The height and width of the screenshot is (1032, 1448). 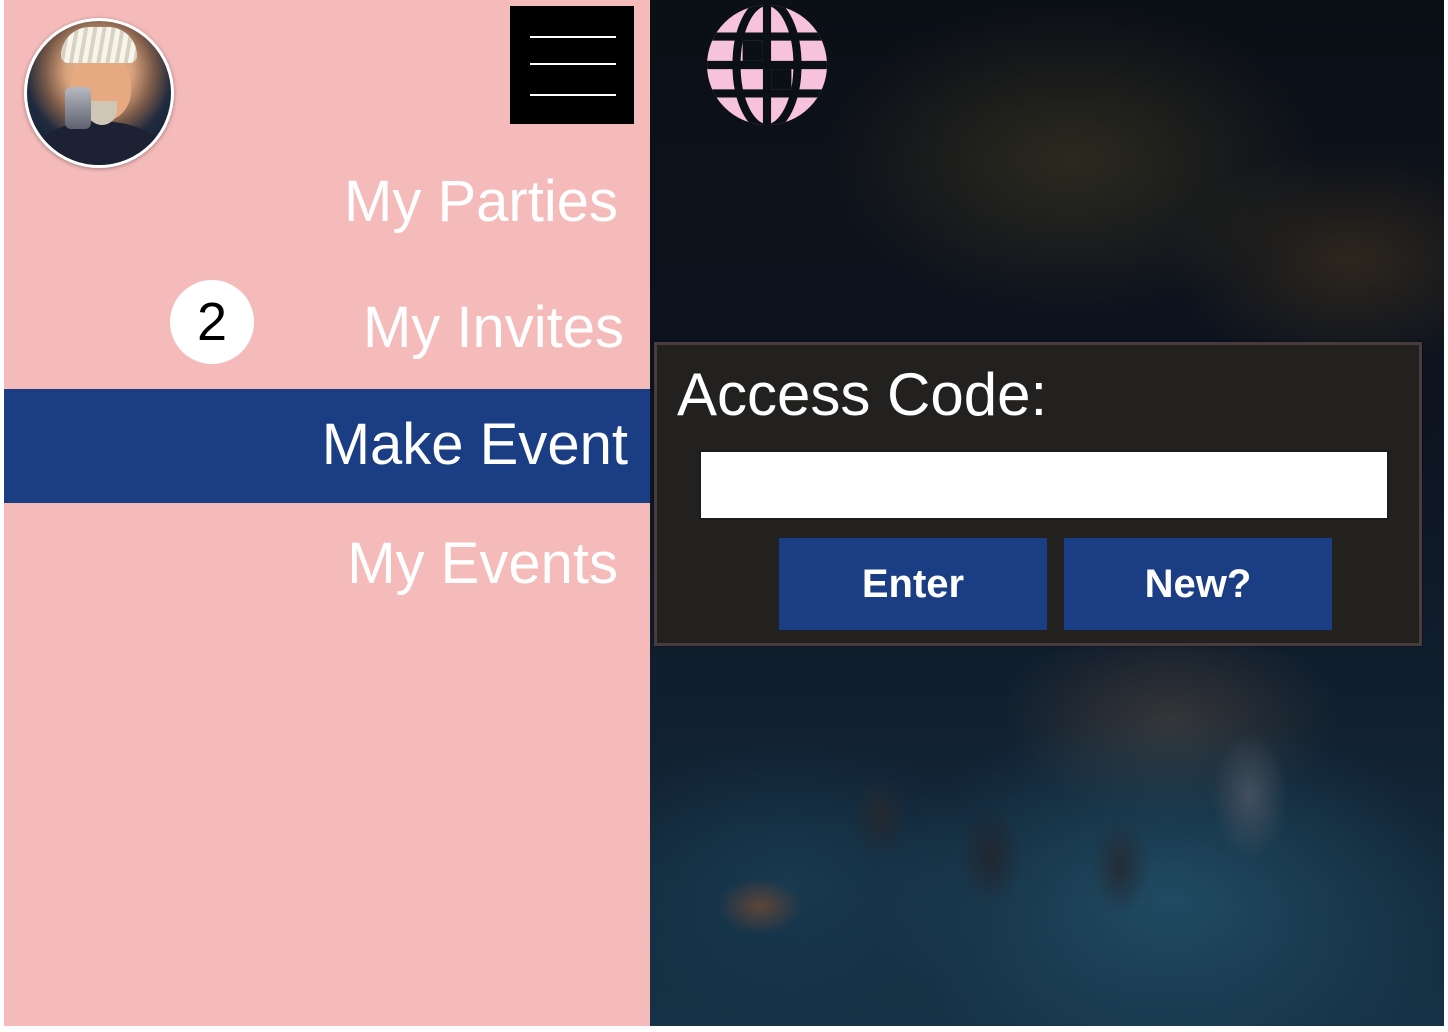 I want to click on new-button: New?, so click(x=1198, y=584).